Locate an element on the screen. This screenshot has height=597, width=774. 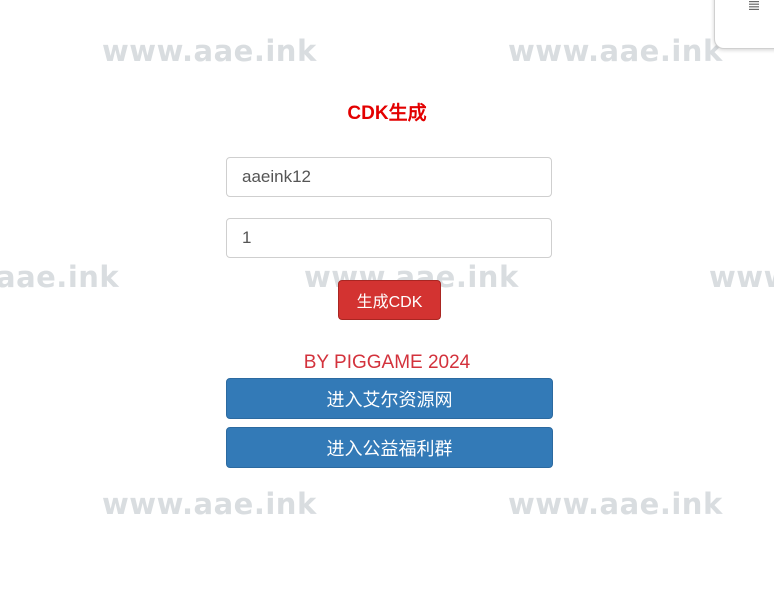
page-title: CDK生成 is located at coordinates (387, 113).